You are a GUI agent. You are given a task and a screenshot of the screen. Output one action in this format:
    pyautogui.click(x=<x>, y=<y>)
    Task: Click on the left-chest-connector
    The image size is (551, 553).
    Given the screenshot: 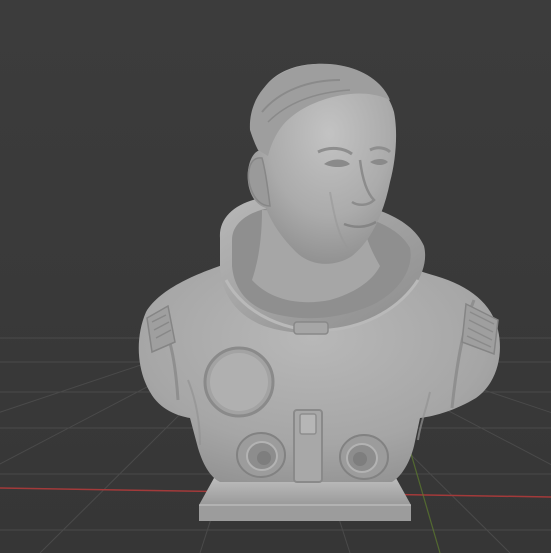 What is the action you would take?
    pyautogui.click(x=261, y=455)
    